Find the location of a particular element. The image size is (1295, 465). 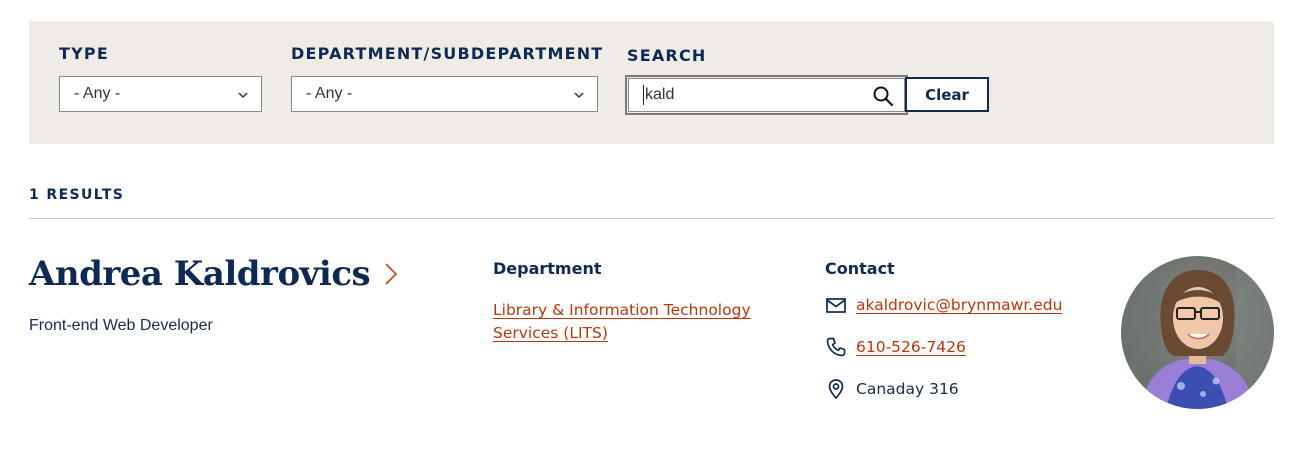

clear-button: Clear is located at coordinates (947, 94).